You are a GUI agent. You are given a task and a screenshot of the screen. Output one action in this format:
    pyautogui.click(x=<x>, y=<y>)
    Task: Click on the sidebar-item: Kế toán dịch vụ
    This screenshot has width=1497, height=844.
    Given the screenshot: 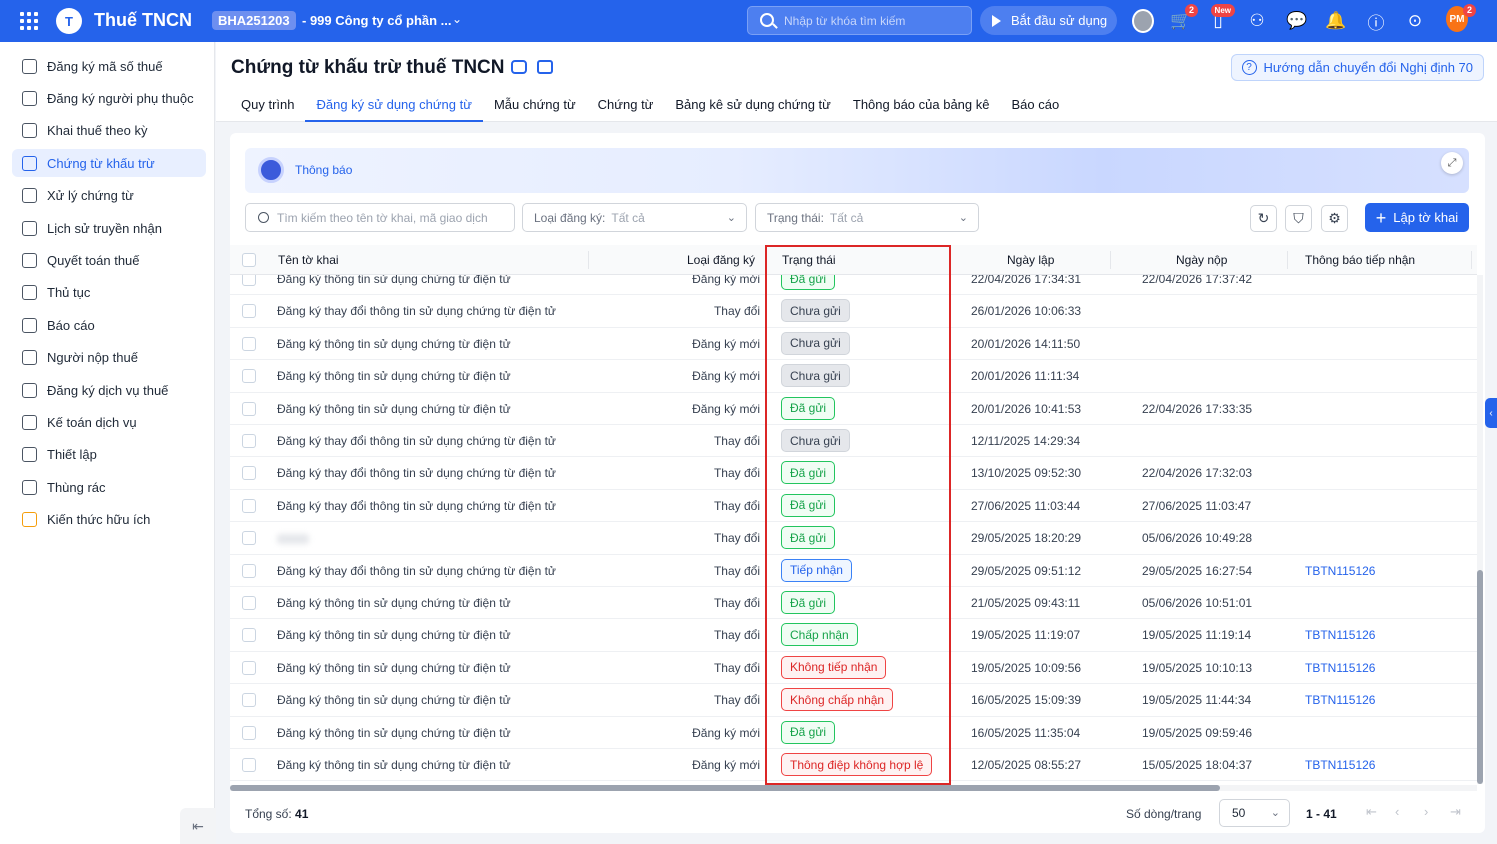 What is the action you would take?
    pyautogui.click(x=109, y=422)
    